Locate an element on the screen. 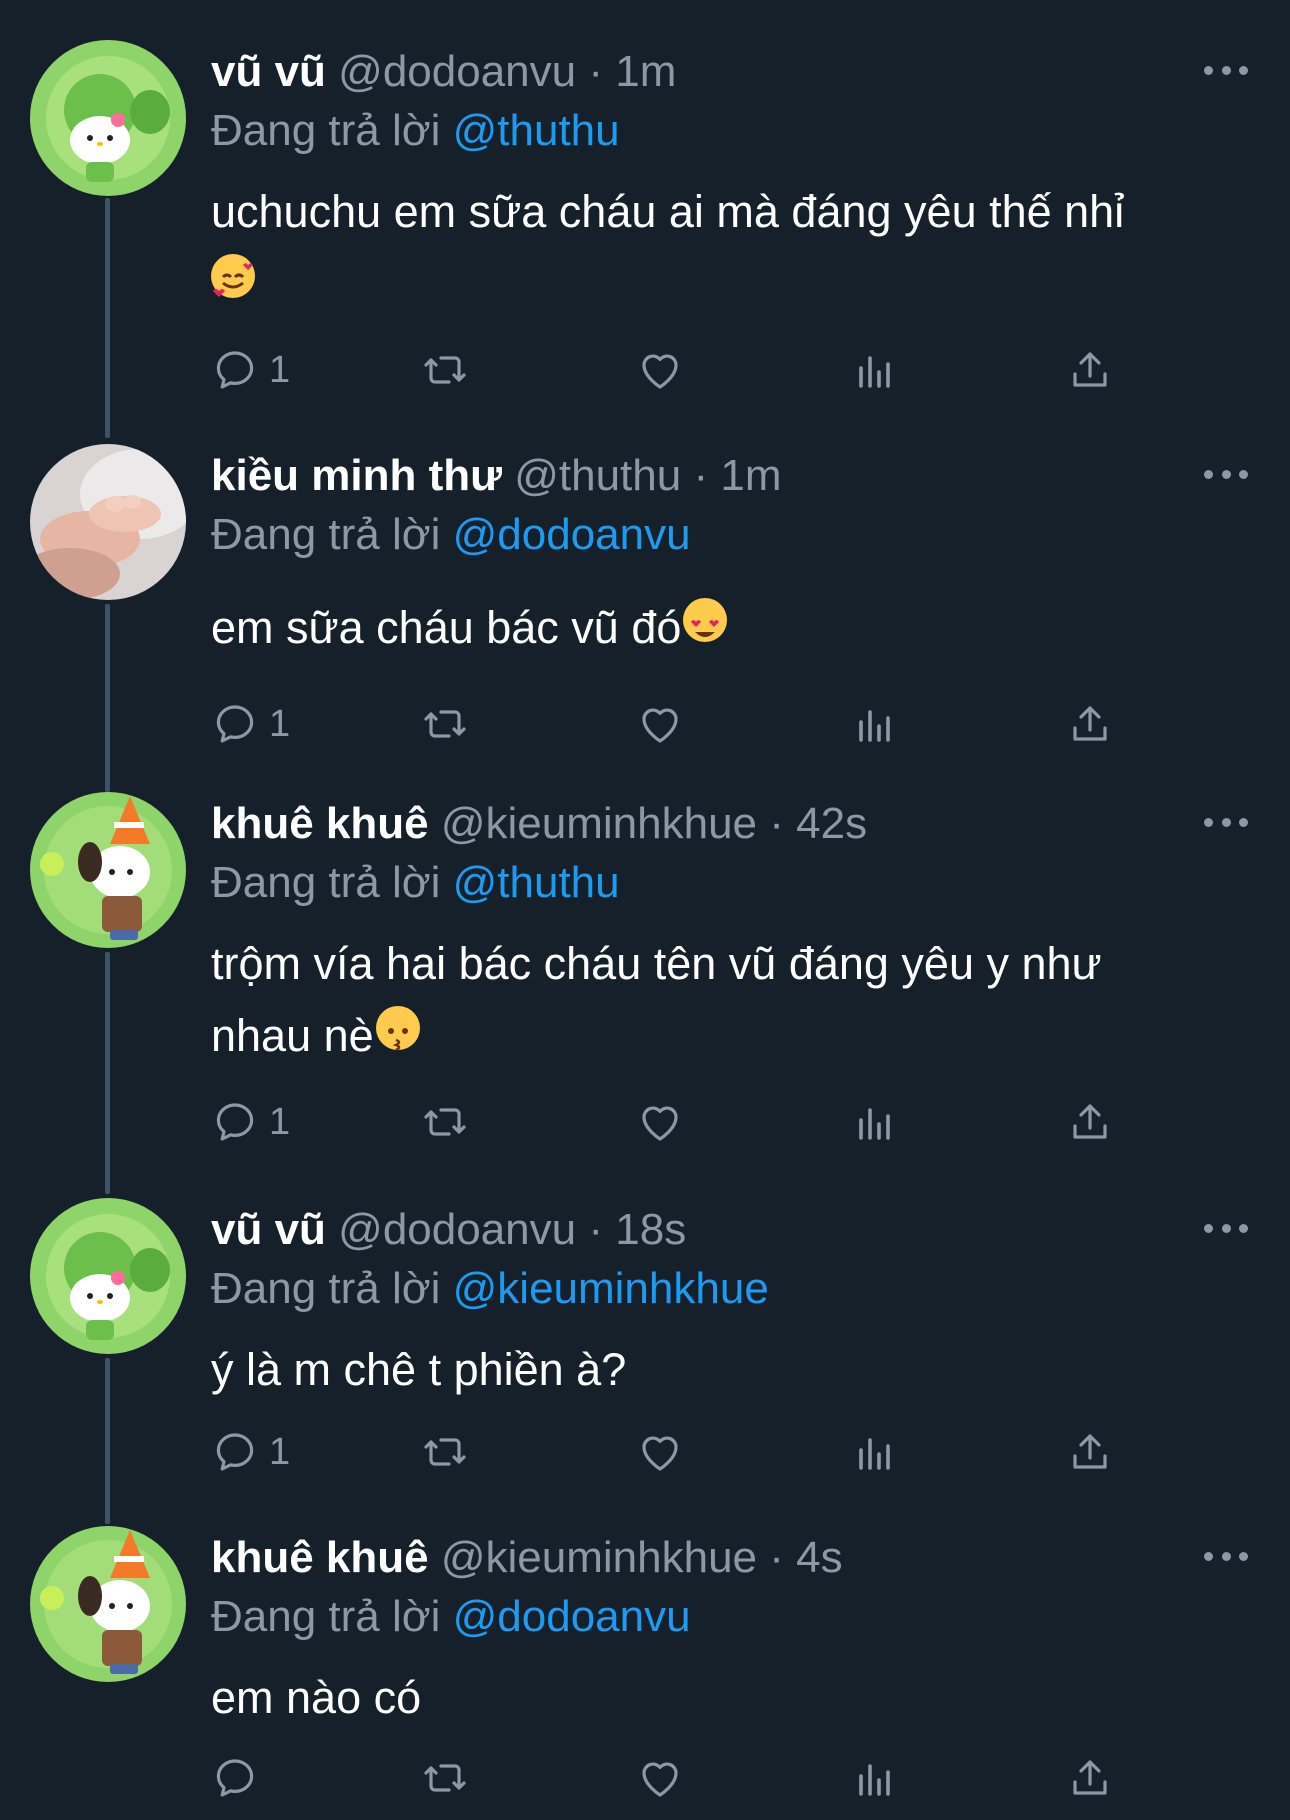 The height and width of the screenshot is (1820, 1290). pochacco-cone-avatar is located at coordinates (108, 870).